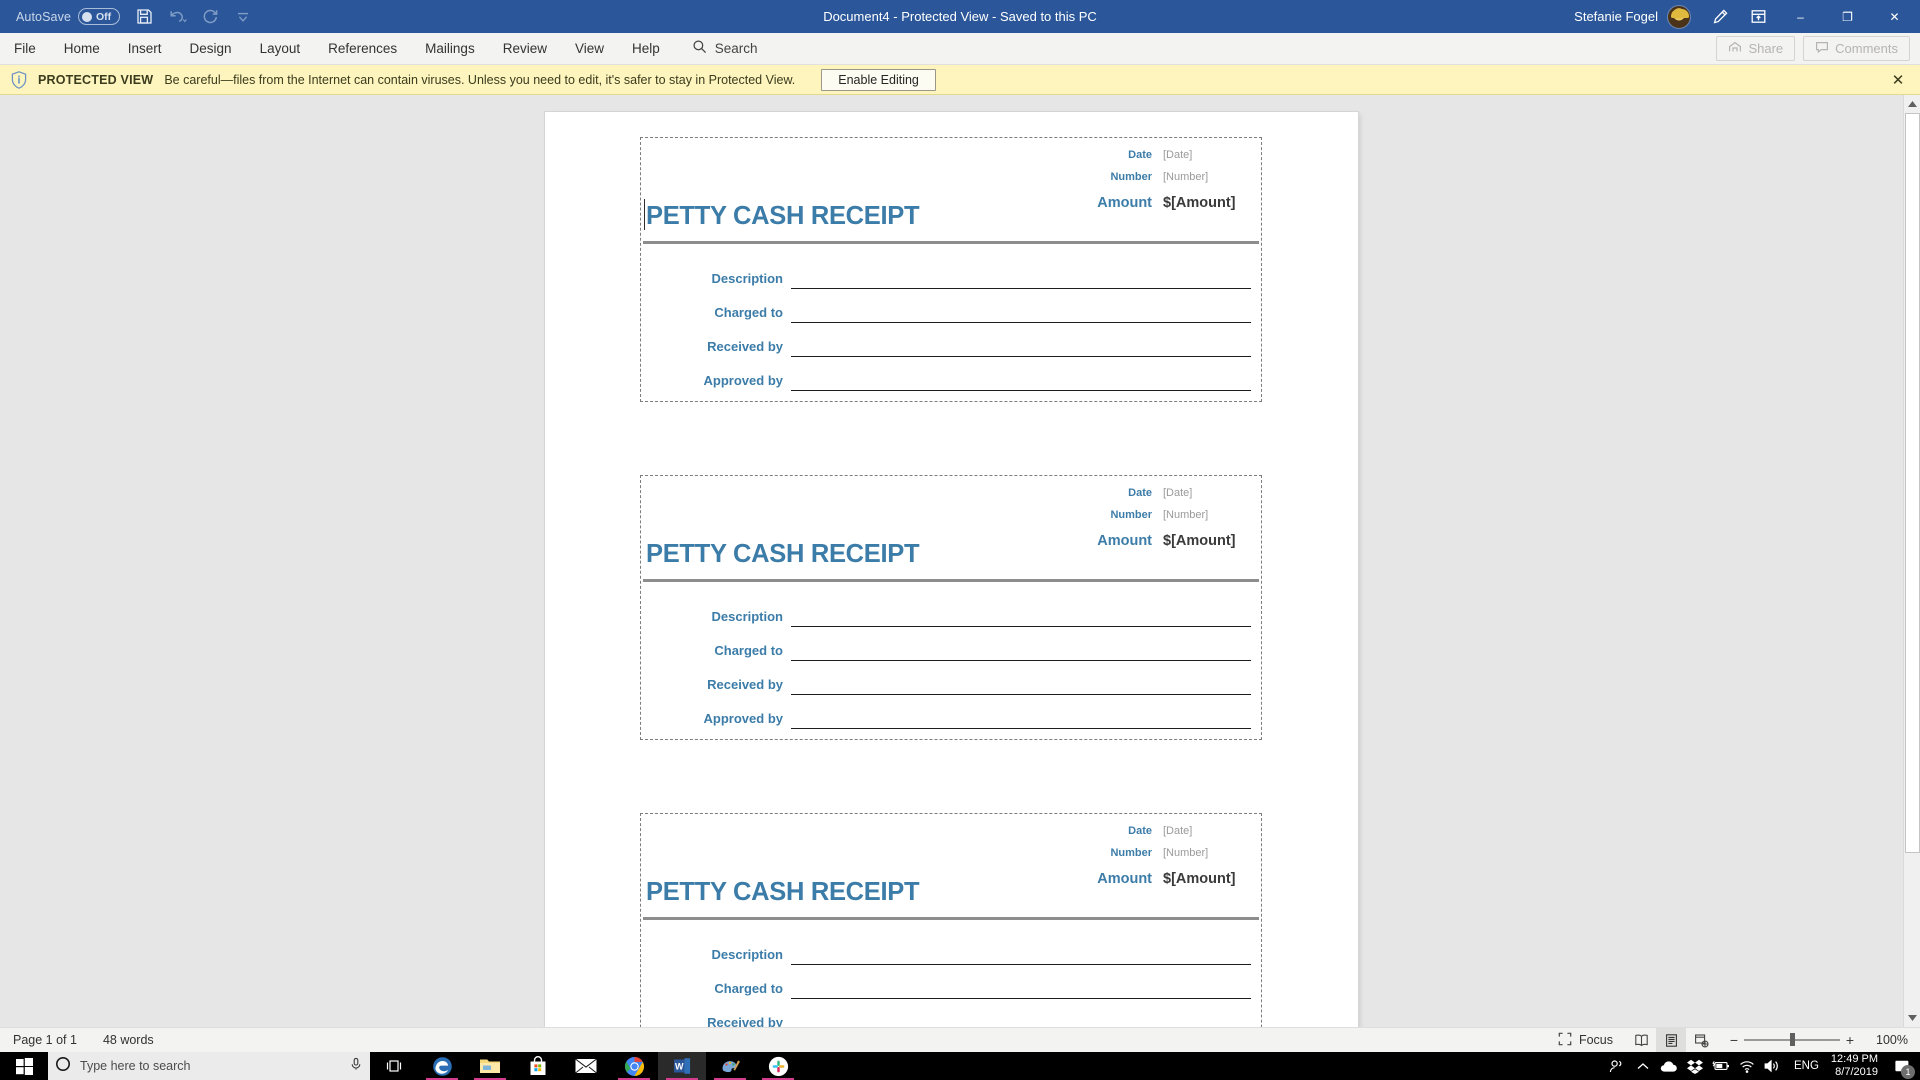 Image resolution: width=1920 pixels, height=1080 pixels. I want to click on vertical-scrollbar, so click(1911, 561).